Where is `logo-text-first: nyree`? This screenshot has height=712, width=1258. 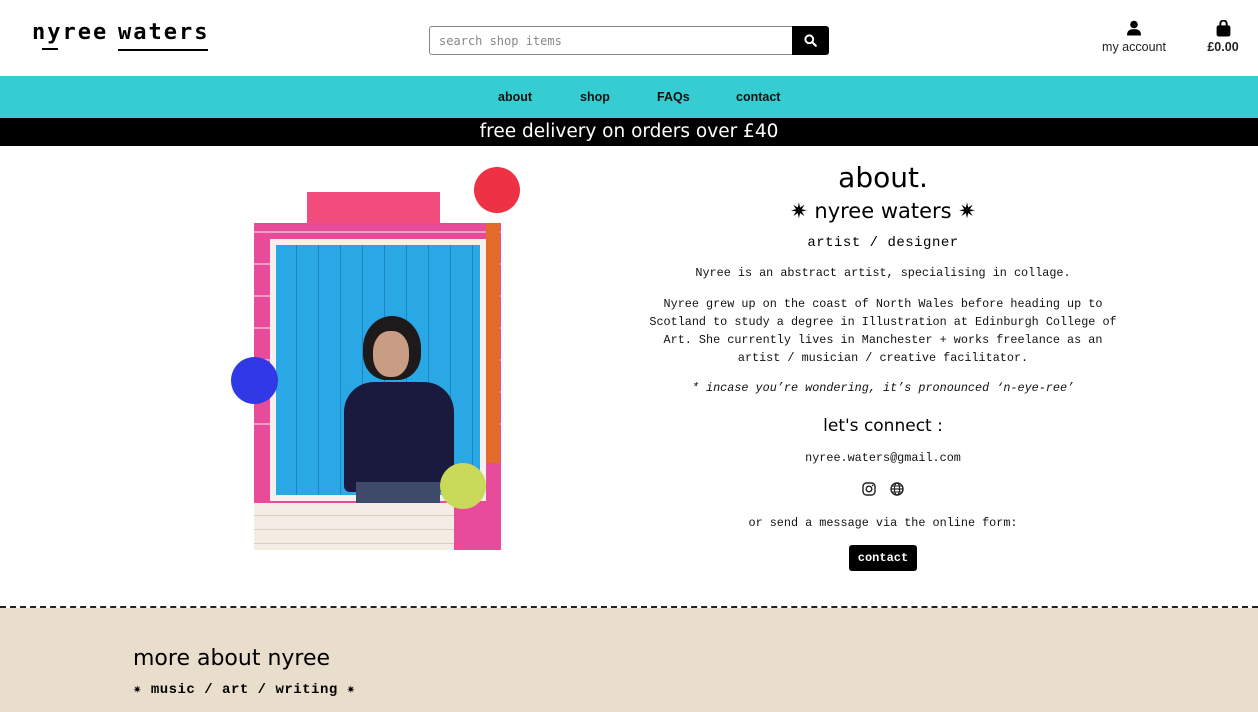
logo-text-first: nyree is located at coordinates (70, 32).